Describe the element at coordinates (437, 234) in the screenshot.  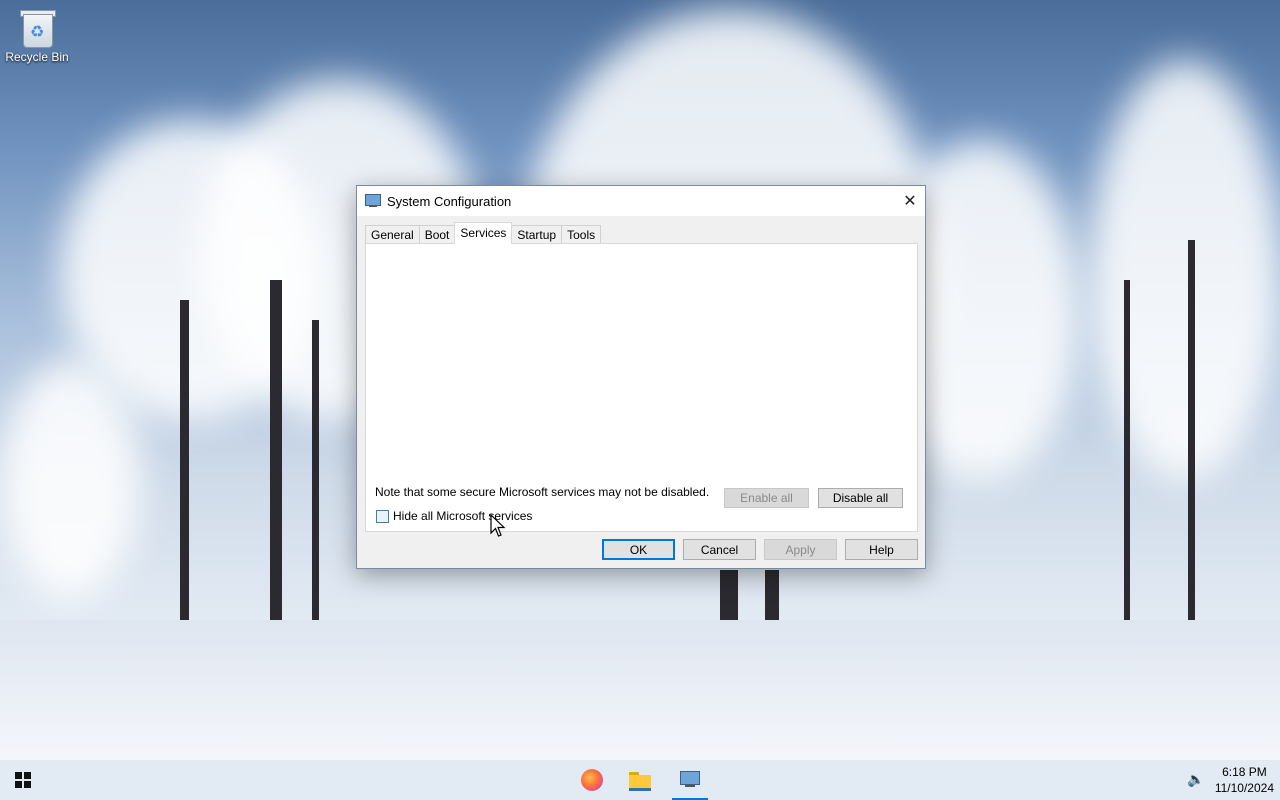
I see `tab-boot: Boot` at that location.